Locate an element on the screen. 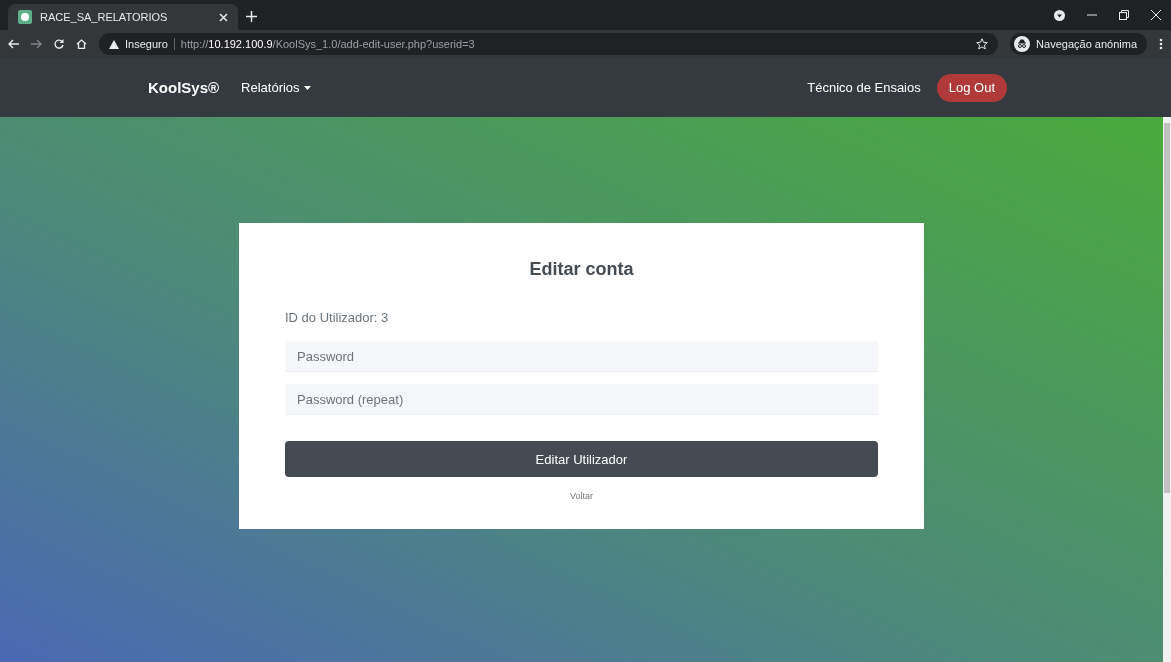 The height and width of the screenshot is (662, 1171). brand-logo: KoolSys® is located at coordinates (184, 87).